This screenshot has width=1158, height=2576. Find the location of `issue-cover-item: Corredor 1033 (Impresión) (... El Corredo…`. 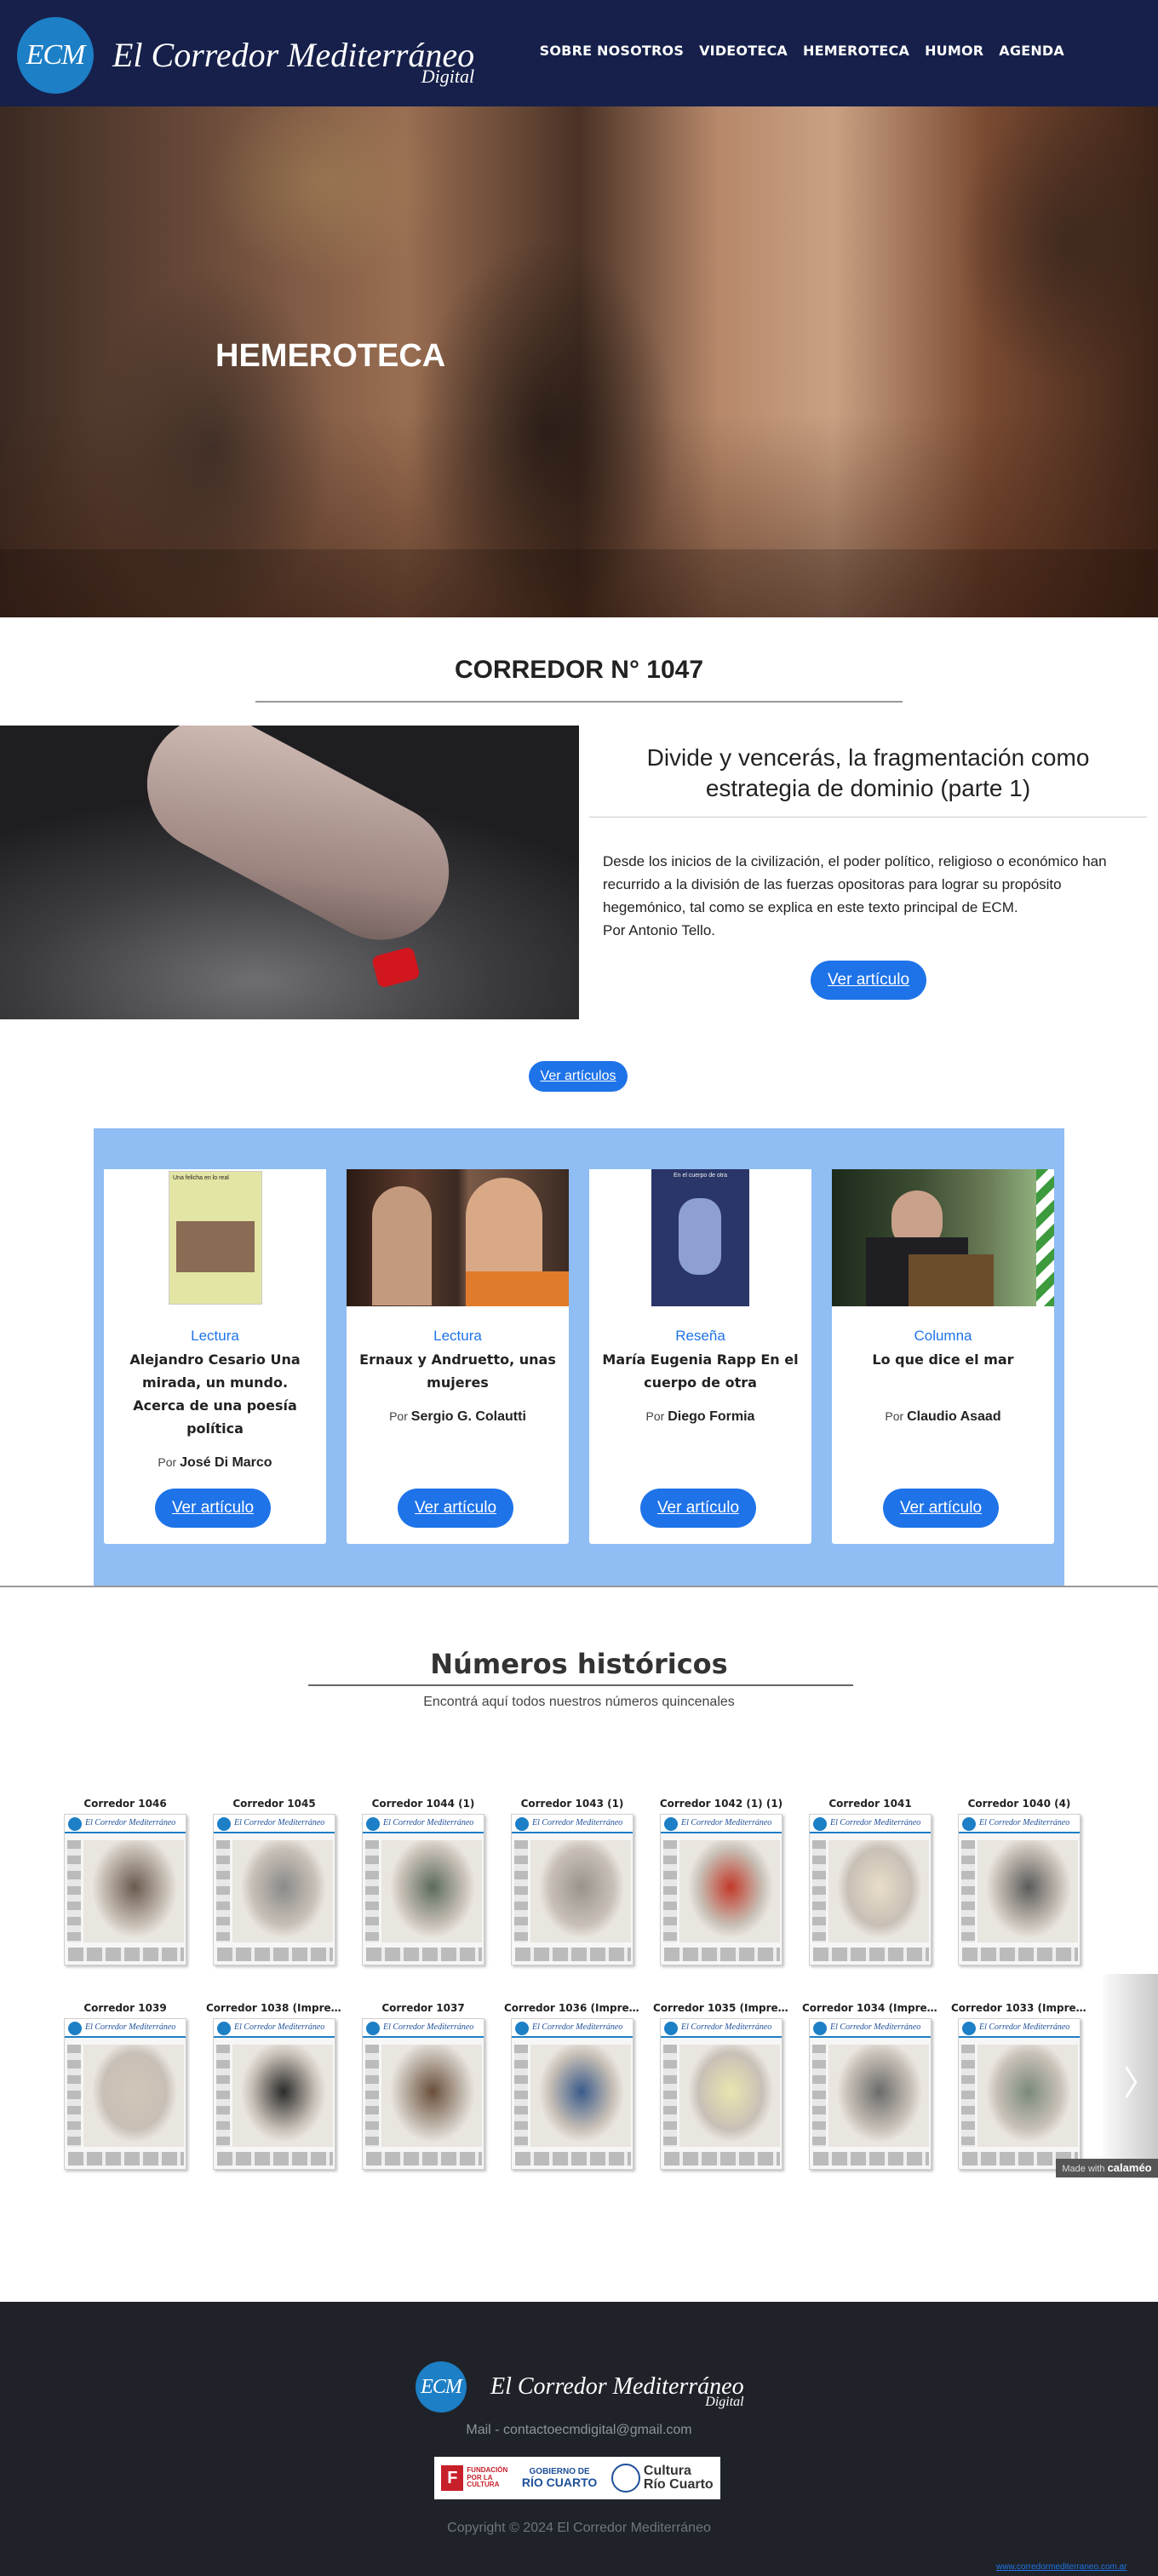

issue-cover-item: Corredor 1033 (Impresión) (... El Corredo… is located at coordinates (1019, 2088).